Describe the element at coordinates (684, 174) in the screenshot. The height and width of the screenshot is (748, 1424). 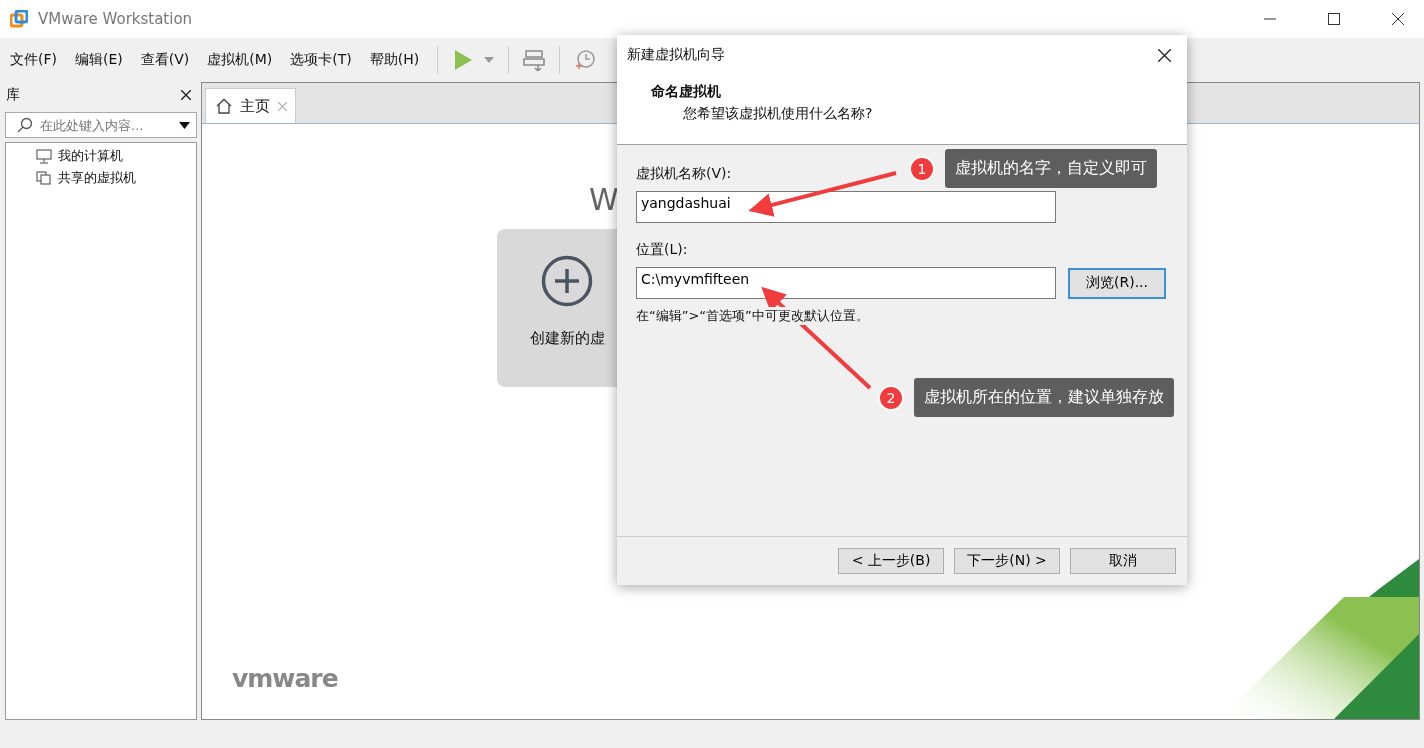
I see `field-label: 虚拟机名称(V):` at that location.